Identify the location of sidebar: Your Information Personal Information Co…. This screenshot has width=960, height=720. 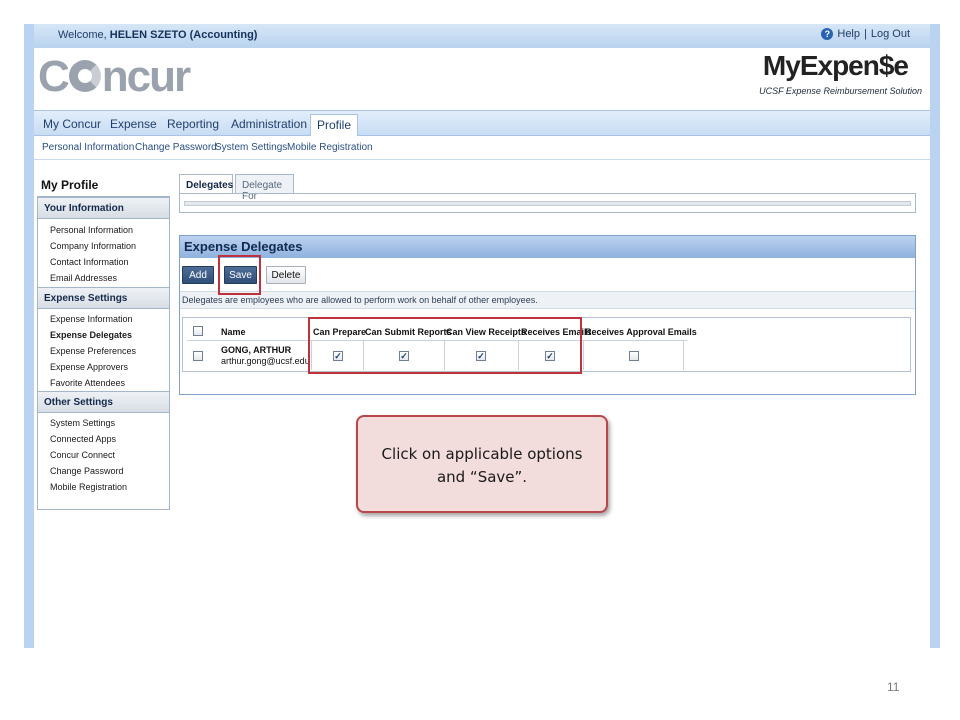
(103, 353).